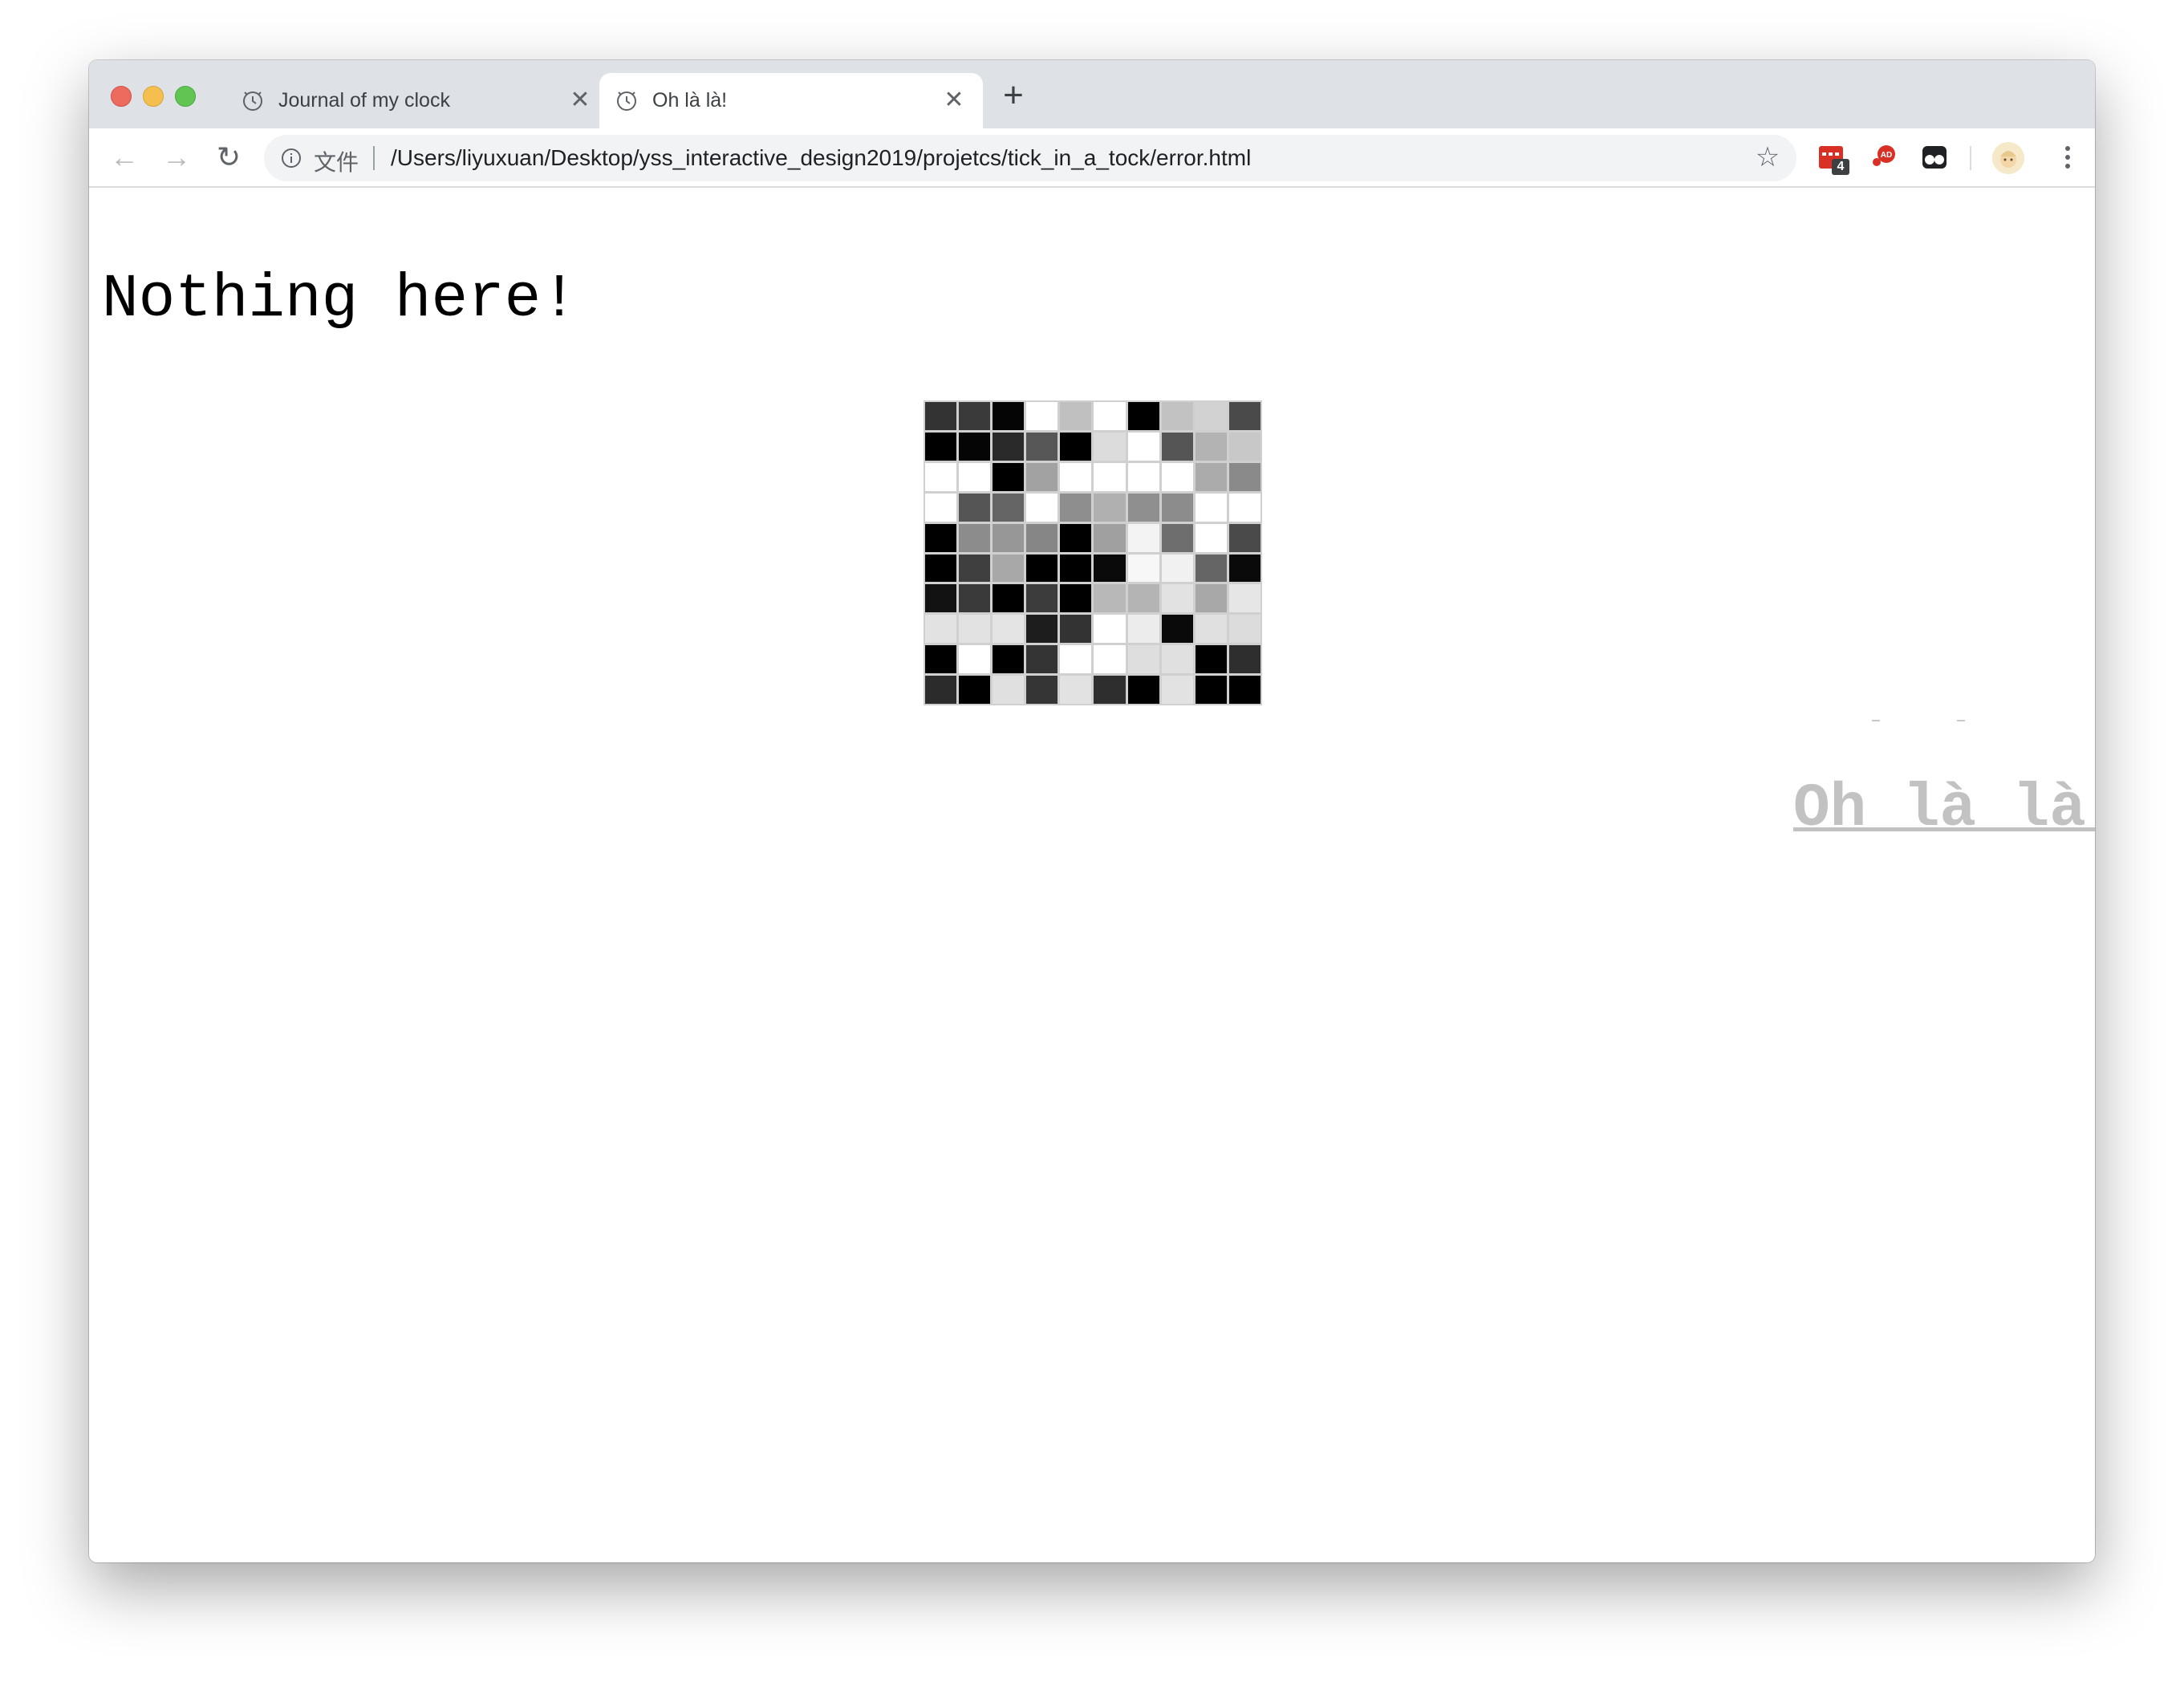 The width and height of the screenshot is (2184, 1682). I want to click on more-menu-icon, so click(2067, 157).